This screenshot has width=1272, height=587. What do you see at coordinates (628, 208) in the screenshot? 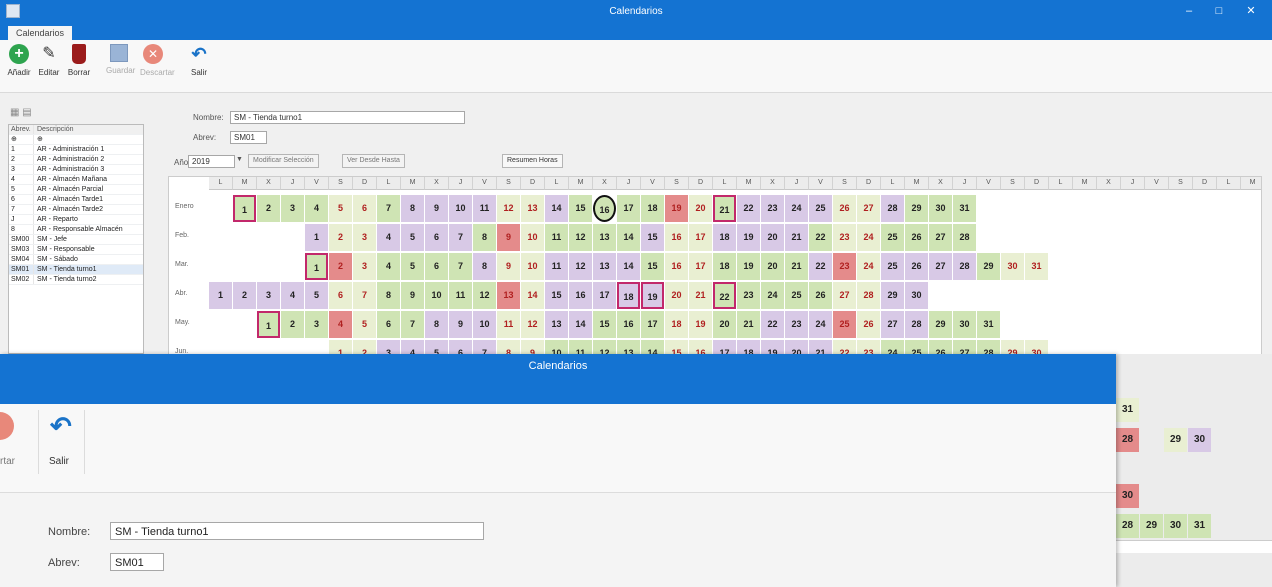
I see `calendar-day: 17` at bounding box center [628, 208].